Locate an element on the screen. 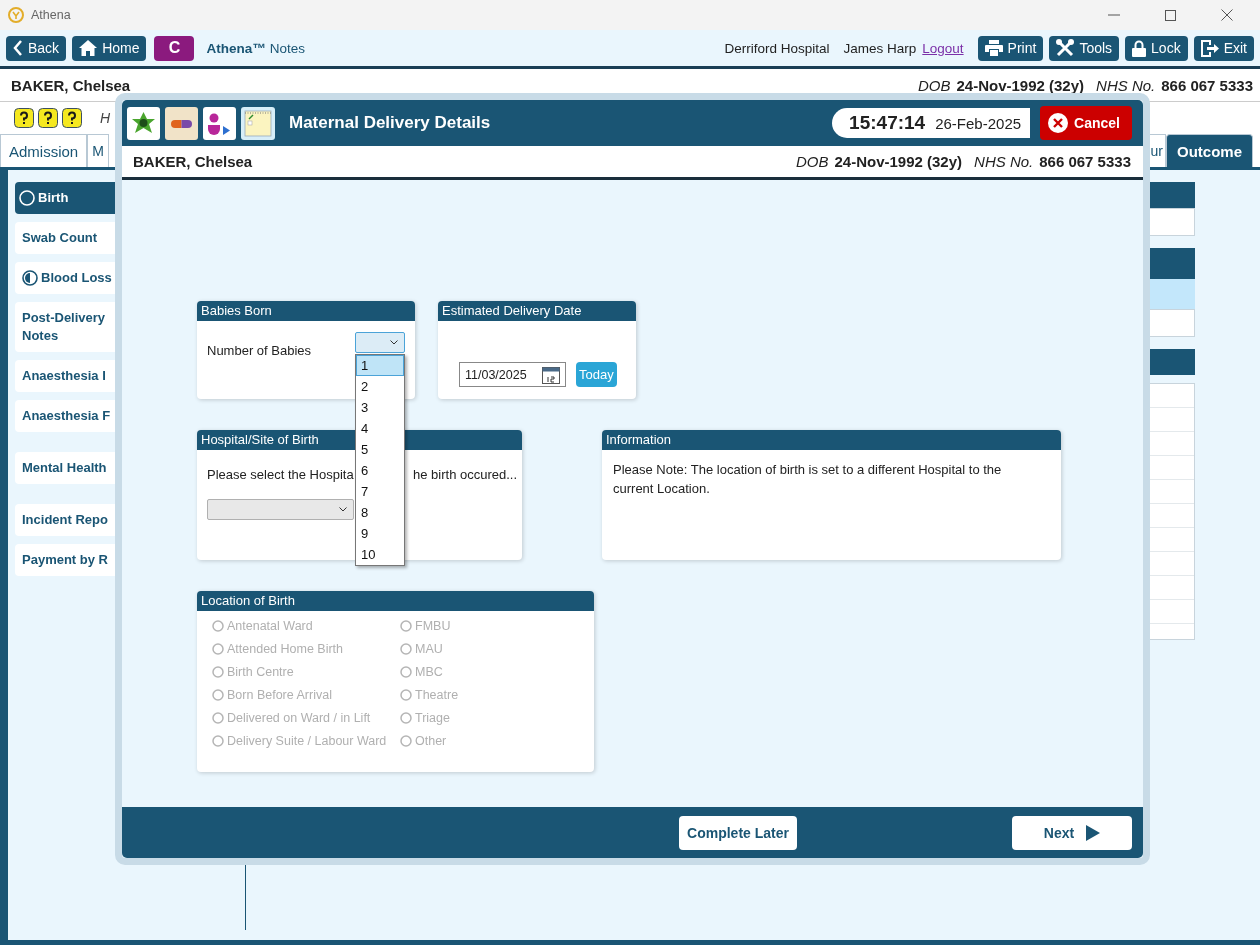 Image resolution: width=1260 pixels, height=945 pixels. window-title: Athena is located at coordinates (51, 15).